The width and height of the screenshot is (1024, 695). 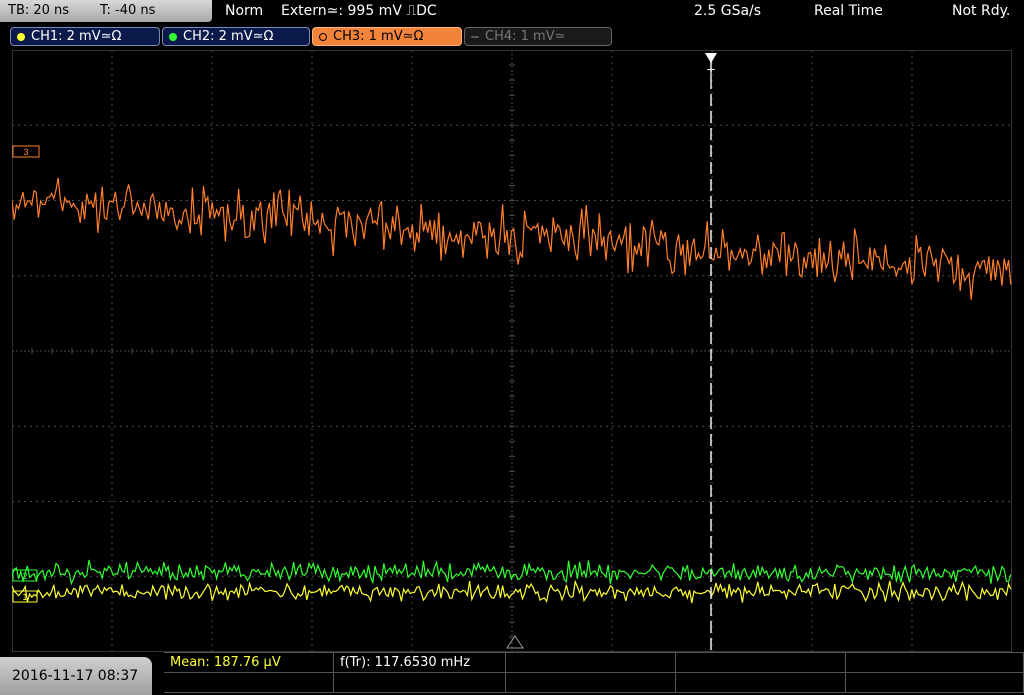 I want to click on channel-1-dot-icon, so click(x=21, y=37).